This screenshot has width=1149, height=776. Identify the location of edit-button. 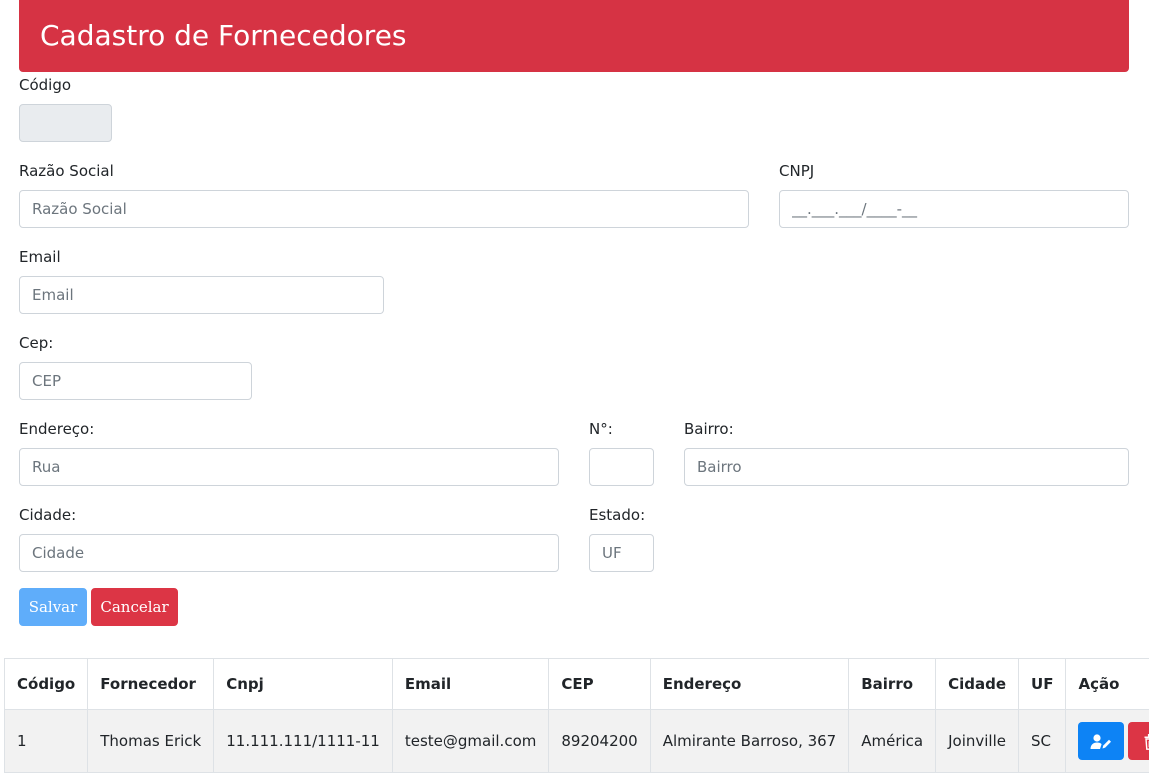
(1101, 741).